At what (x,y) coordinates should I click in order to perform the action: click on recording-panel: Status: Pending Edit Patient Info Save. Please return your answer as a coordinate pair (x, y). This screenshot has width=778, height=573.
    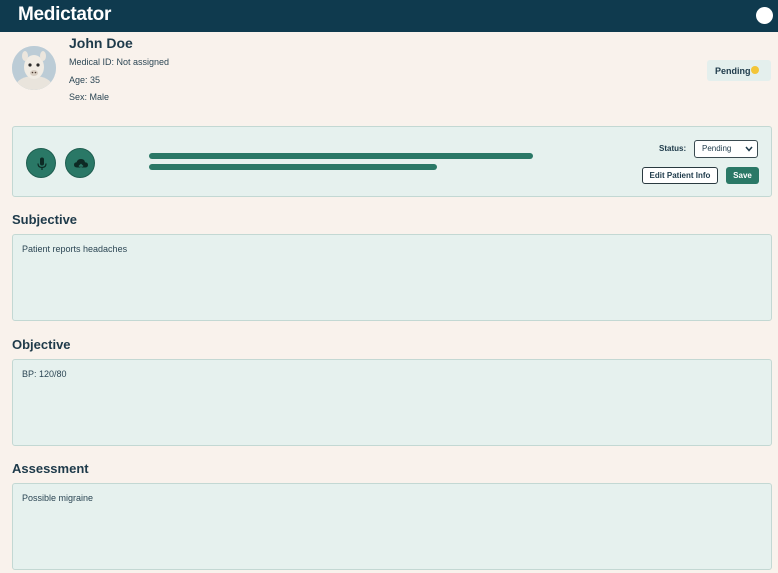
    Looking at the image, I should click on (392, 161).